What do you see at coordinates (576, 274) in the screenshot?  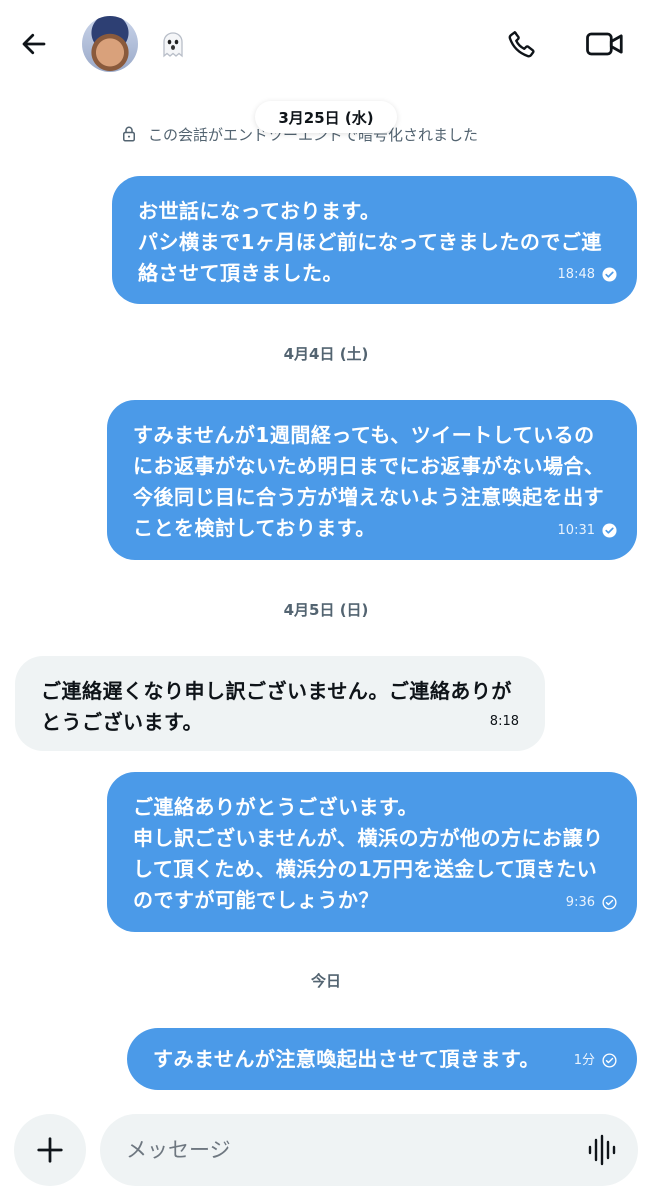 I see `message-time: 18:48` at bounding box center [576, 274].